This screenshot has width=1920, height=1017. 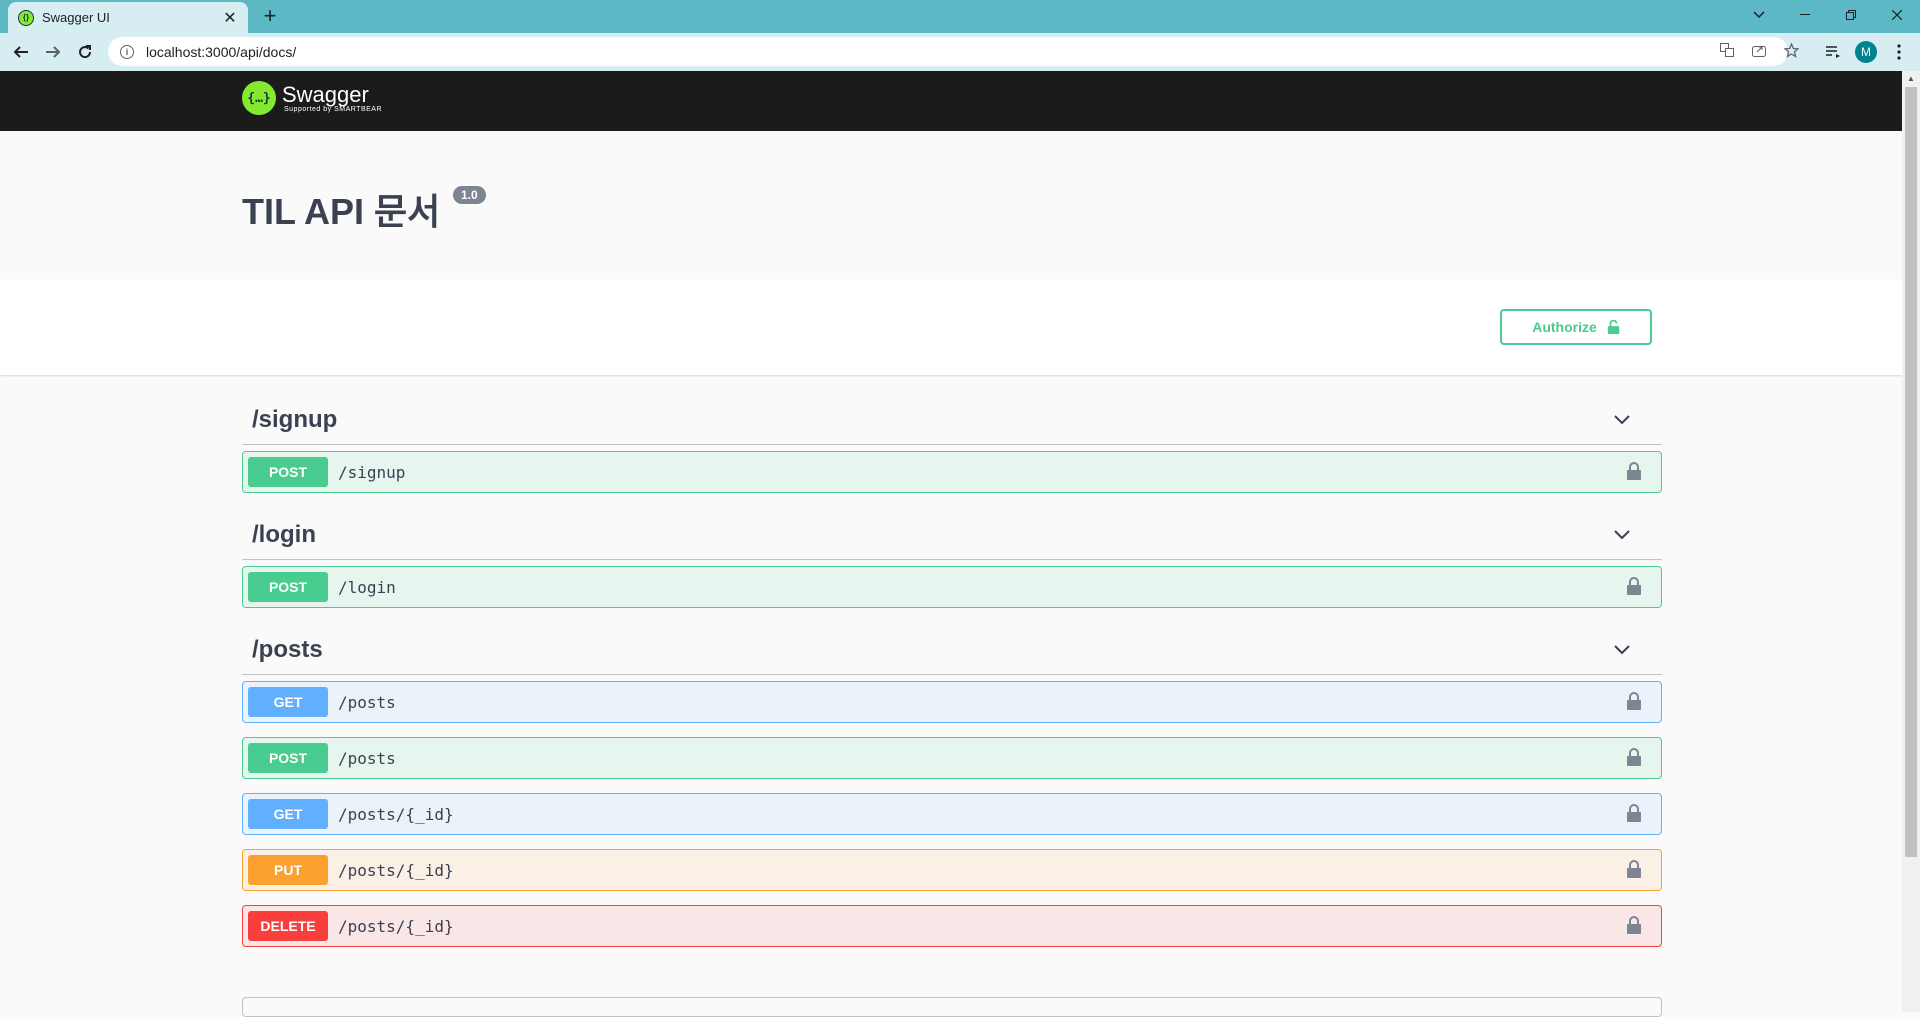 I want to click on bookmark-star-icon, so click(x=1791, y=51).